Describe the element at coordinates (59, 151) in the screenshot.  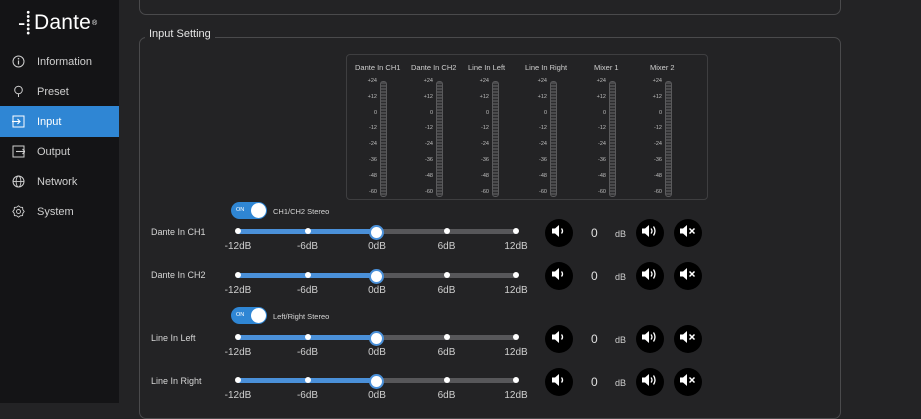
I see `sidebar-item-output: Output` at that location.